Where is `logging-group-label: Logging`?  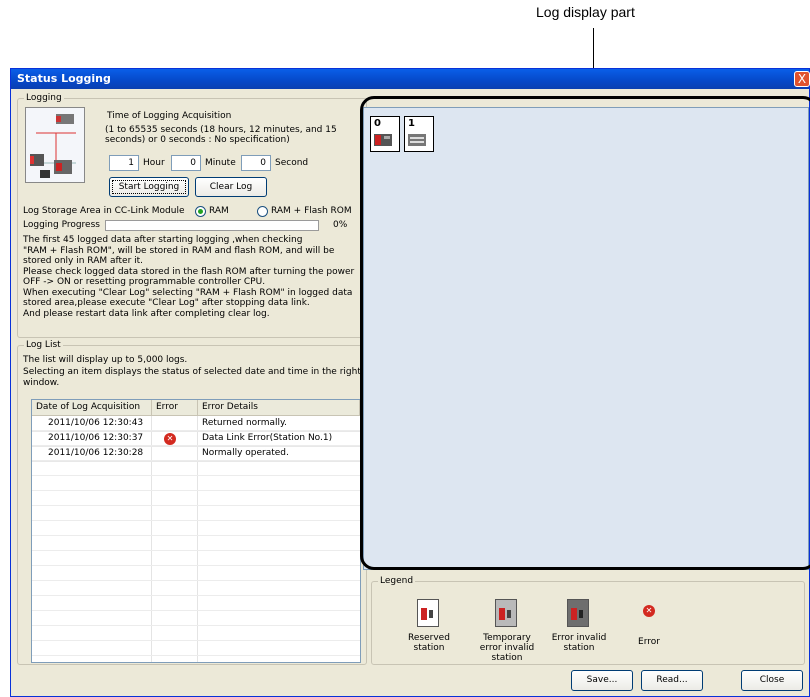
logging-group-label: Logging is located at coordinates (44, 98).